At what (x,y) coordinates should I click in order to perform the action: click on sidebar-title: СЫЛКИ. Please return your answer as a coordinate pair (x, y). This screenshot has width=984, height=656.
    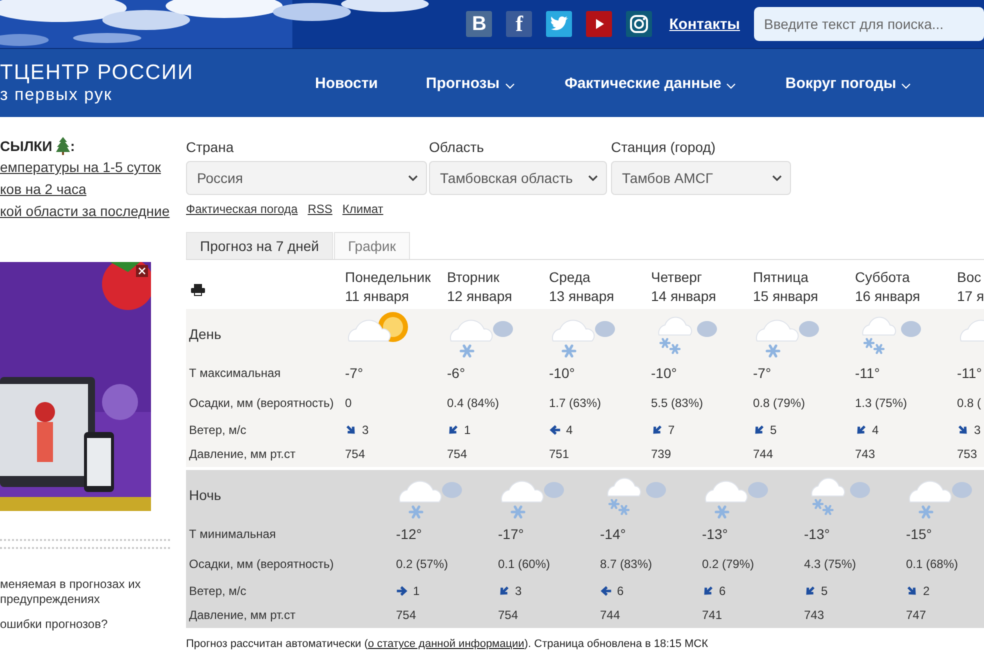
    Looking at the image, I should click on (26, 146).